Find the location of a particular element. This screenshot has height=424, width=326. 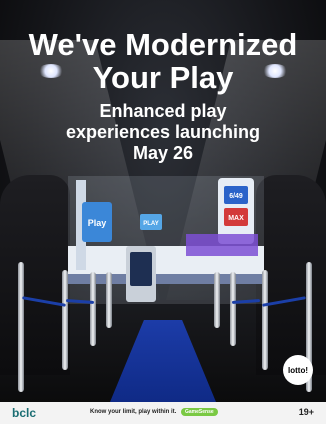

subheadline-line-2: experiences launching is located at coordinates (163, 132).